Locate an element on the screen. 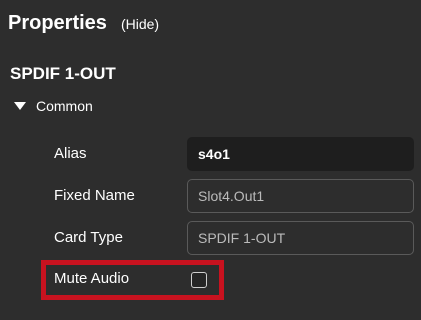 Image resolution: width=421 pixels, height=320 pixels. alias-input: s4o1 is located at coordinates (300, 154).